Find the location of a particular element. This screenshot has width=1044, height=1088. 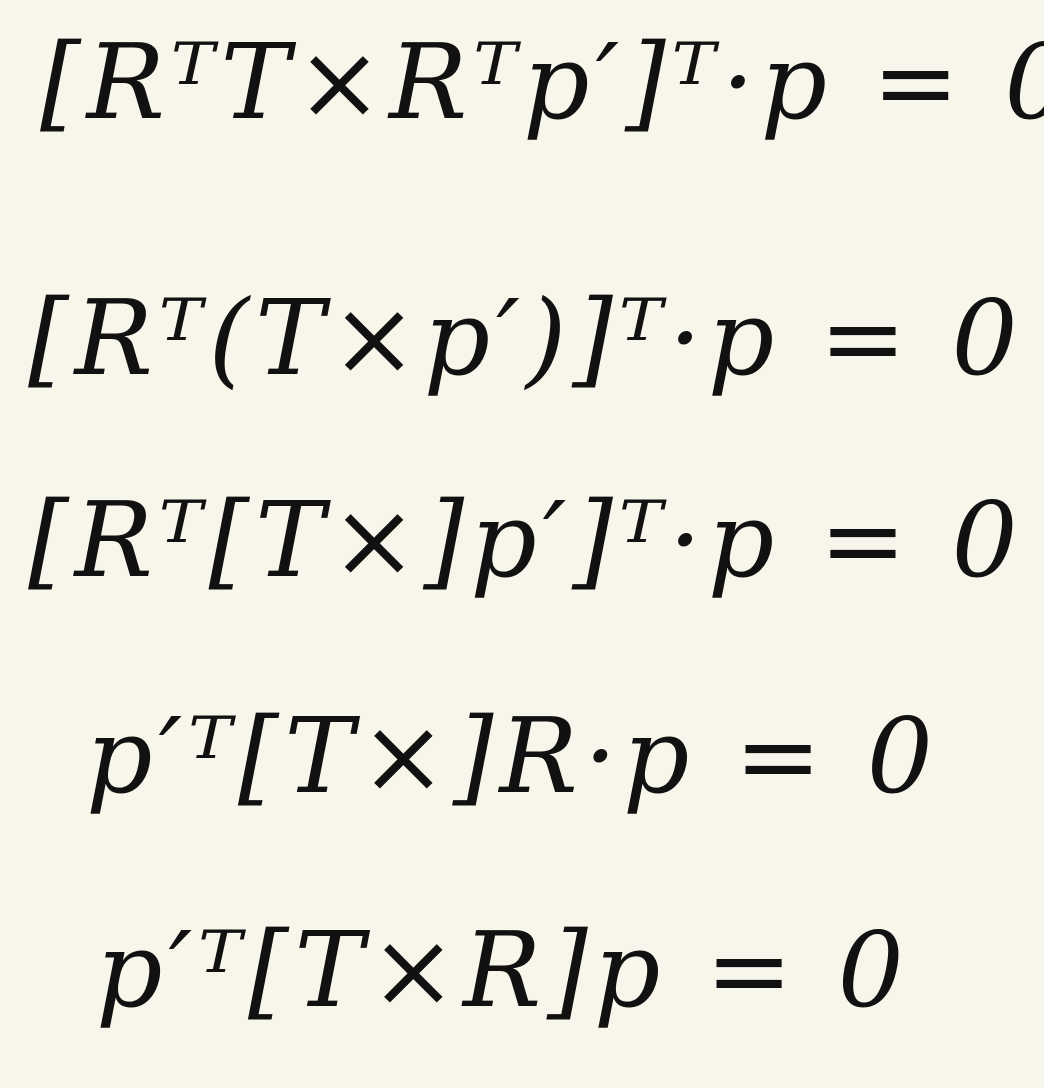

equation-line-1: [RᵀT×Rᵀp′]ᵀ·p = 0 is located at coordinates (542, 82).